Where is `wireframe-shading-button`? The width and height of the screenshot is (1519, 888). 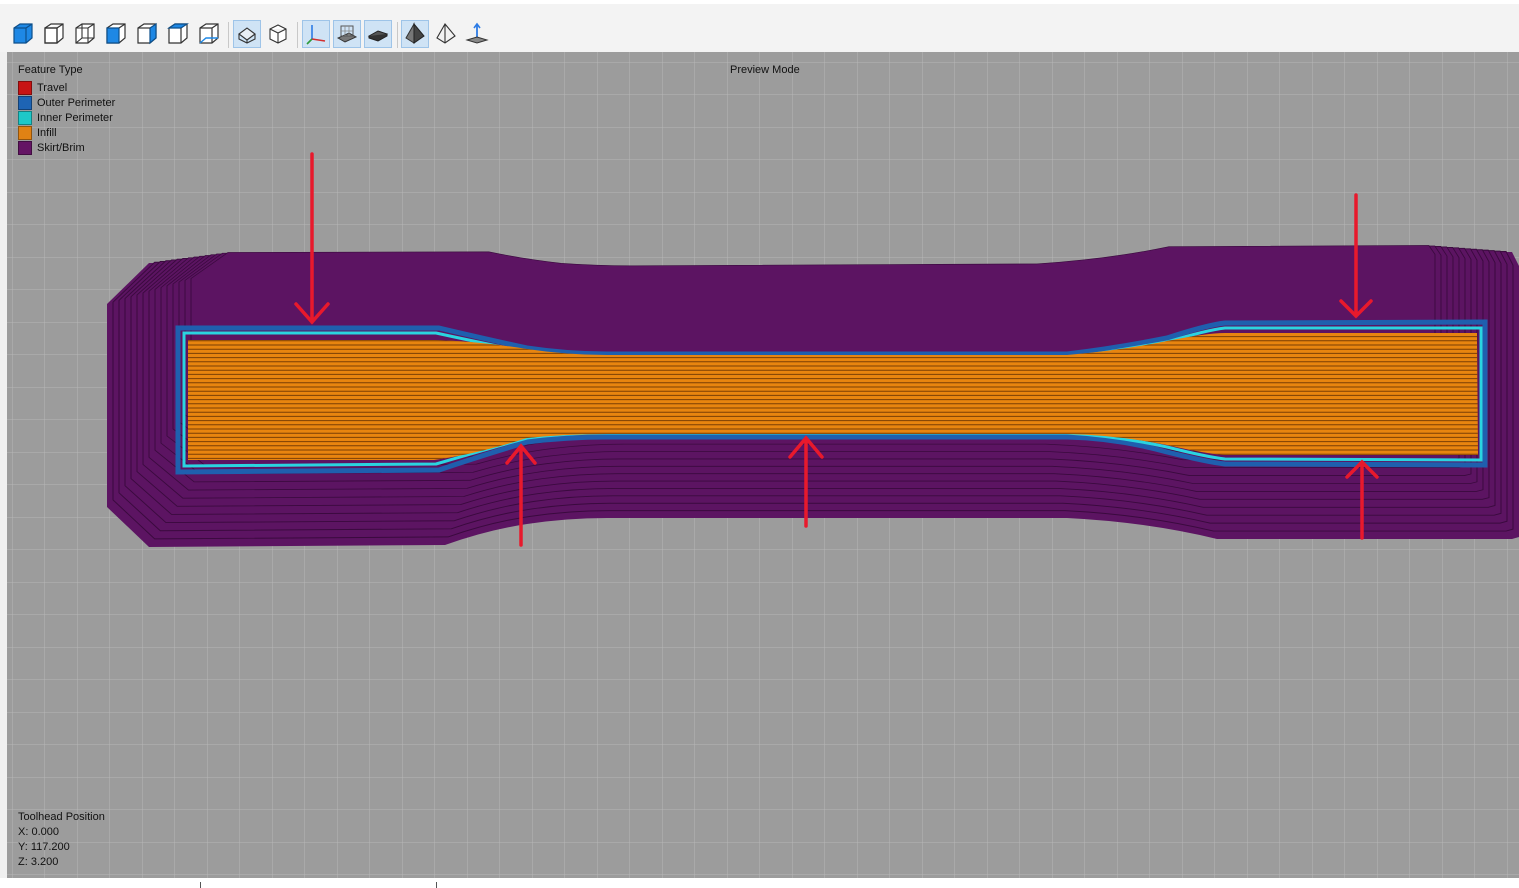 wireframe-shading-button is located at coordinates (446, 34).